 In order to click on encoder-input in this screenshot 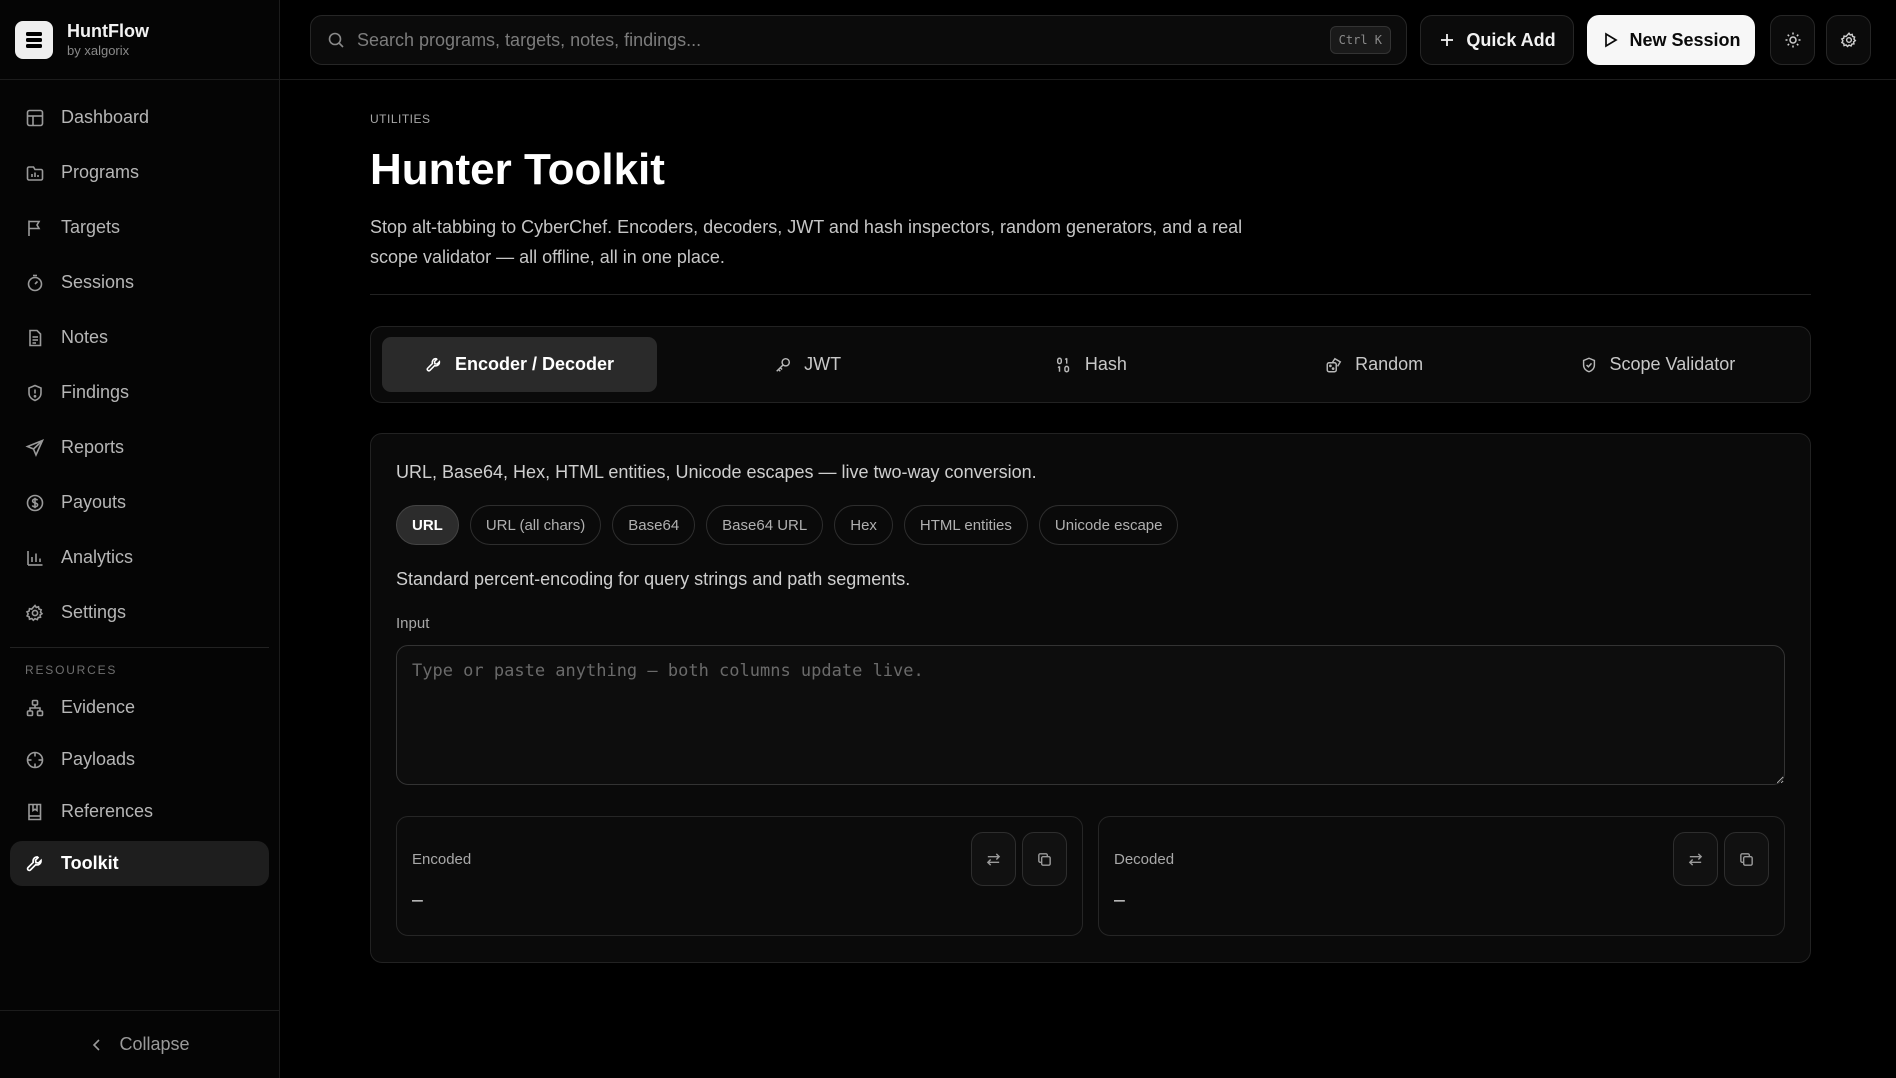, I will do `click(1090, 715)`.